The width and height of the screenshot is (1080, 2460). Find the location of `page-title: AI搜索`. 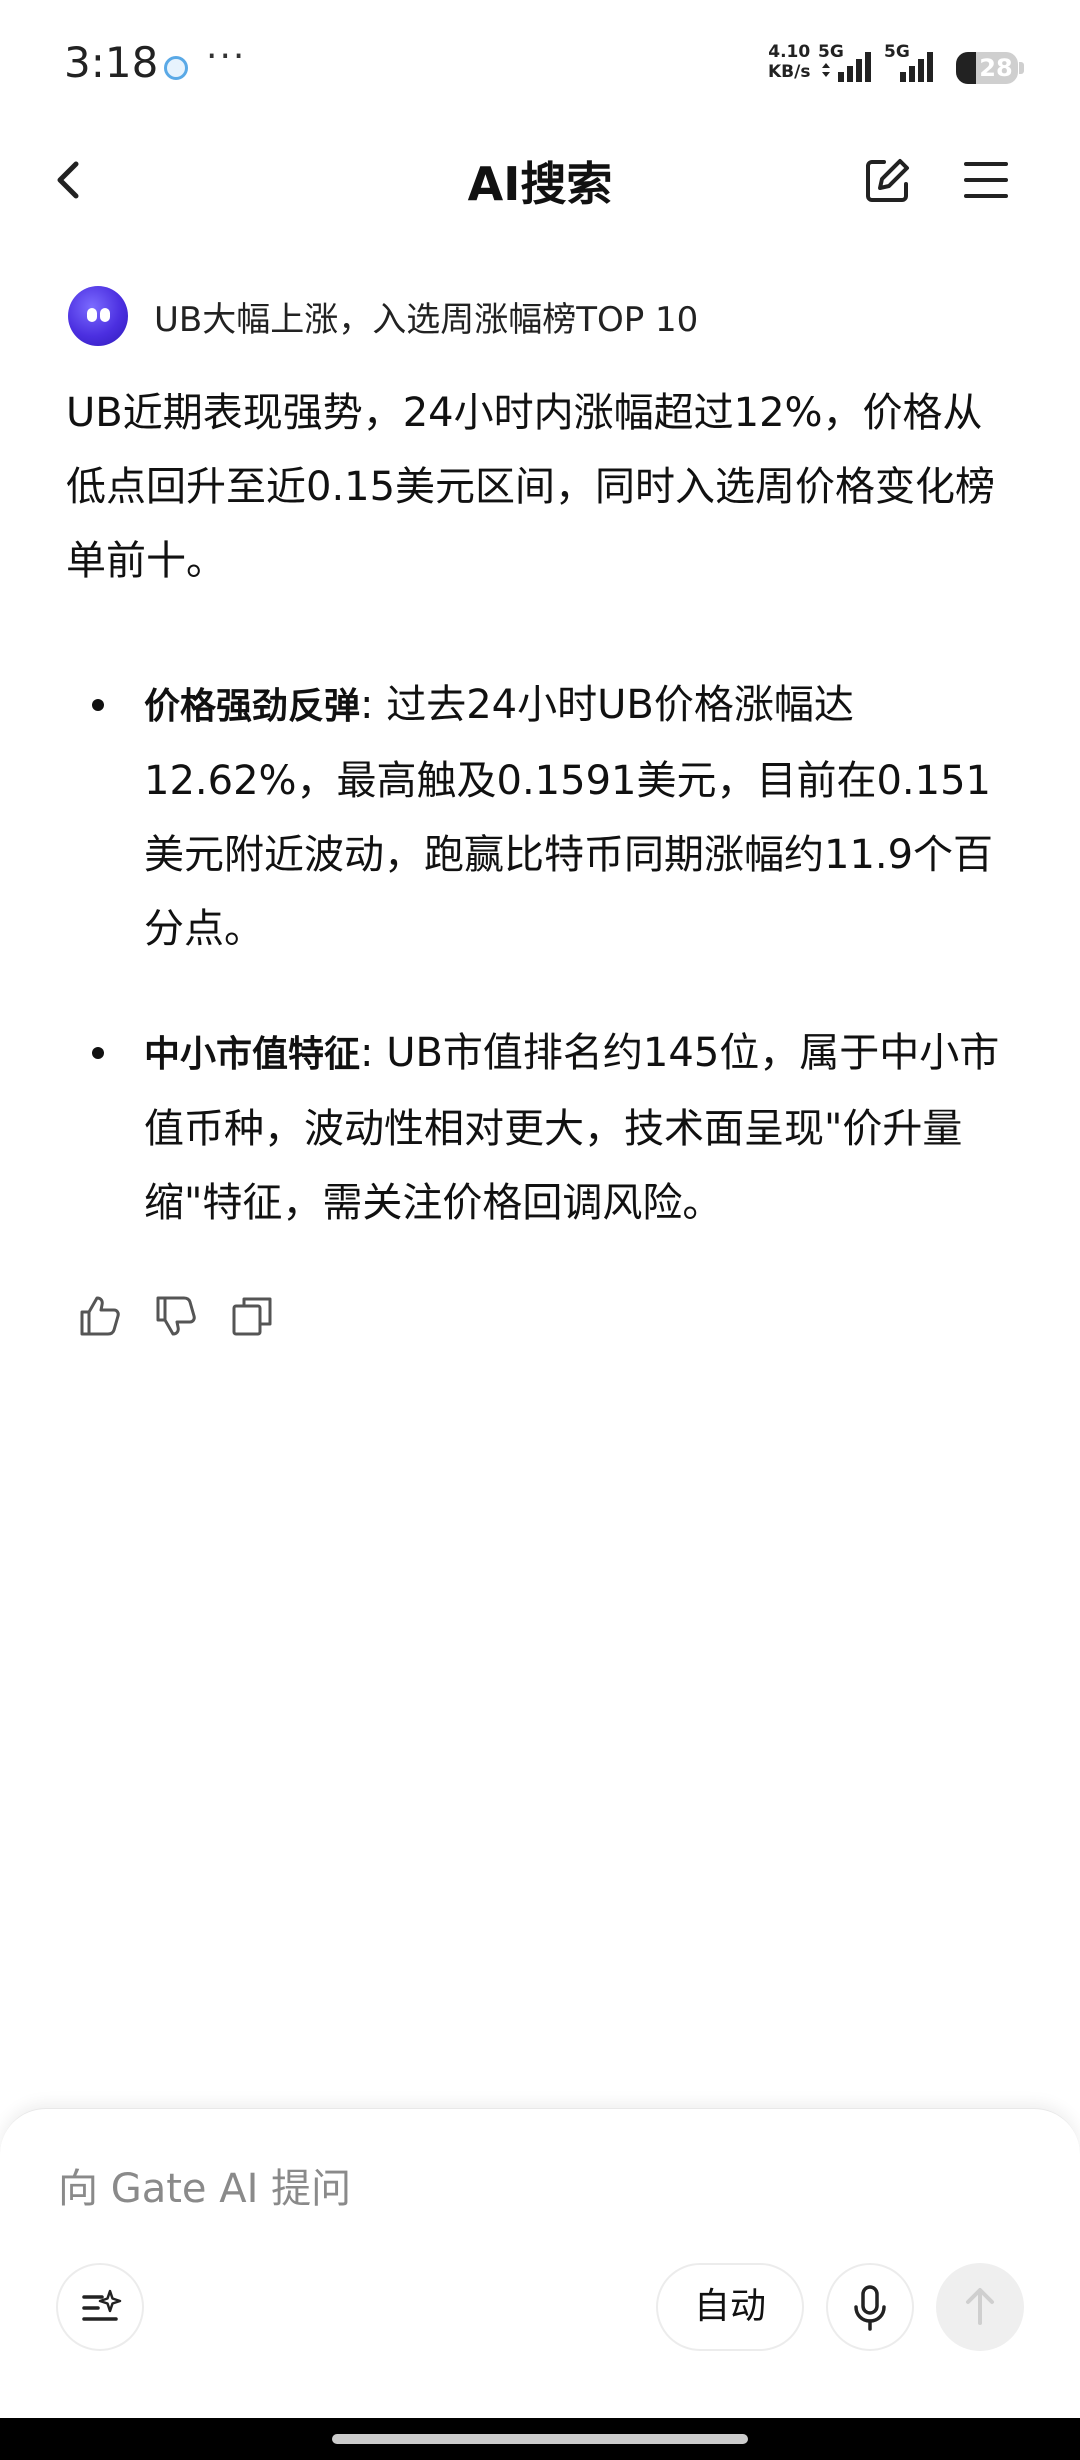

page-title: AI搜索 is located at coordinates (540, 184).